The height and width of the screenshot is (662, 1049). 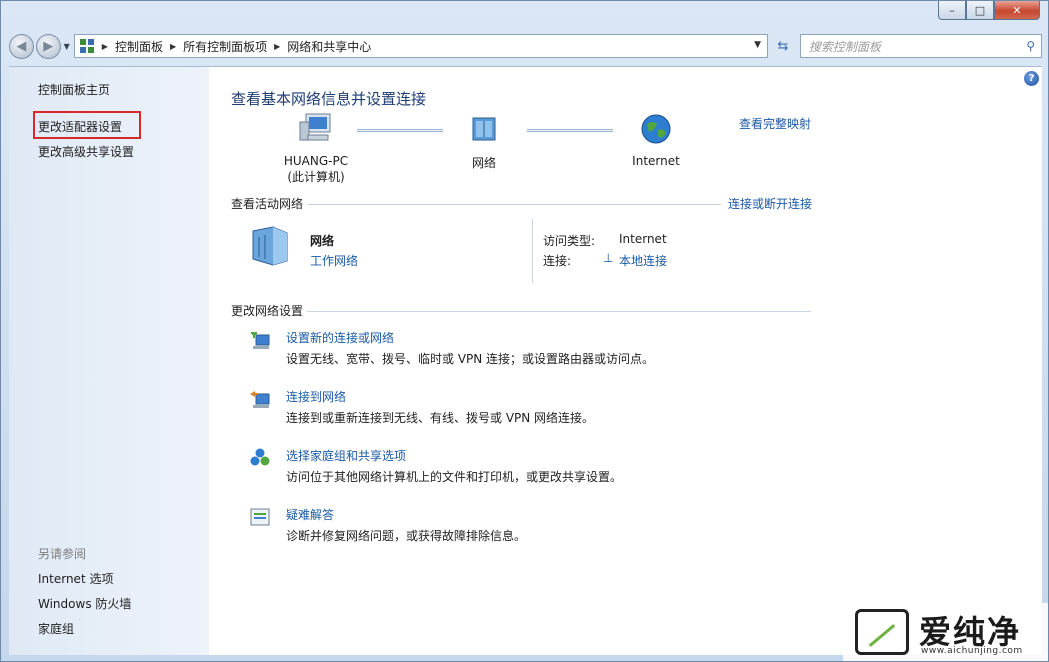 What do you see at coordinates (316, 177) in the screenshot?
I see `computer-sub: (此计算机)` at bounding box center [316, 177].